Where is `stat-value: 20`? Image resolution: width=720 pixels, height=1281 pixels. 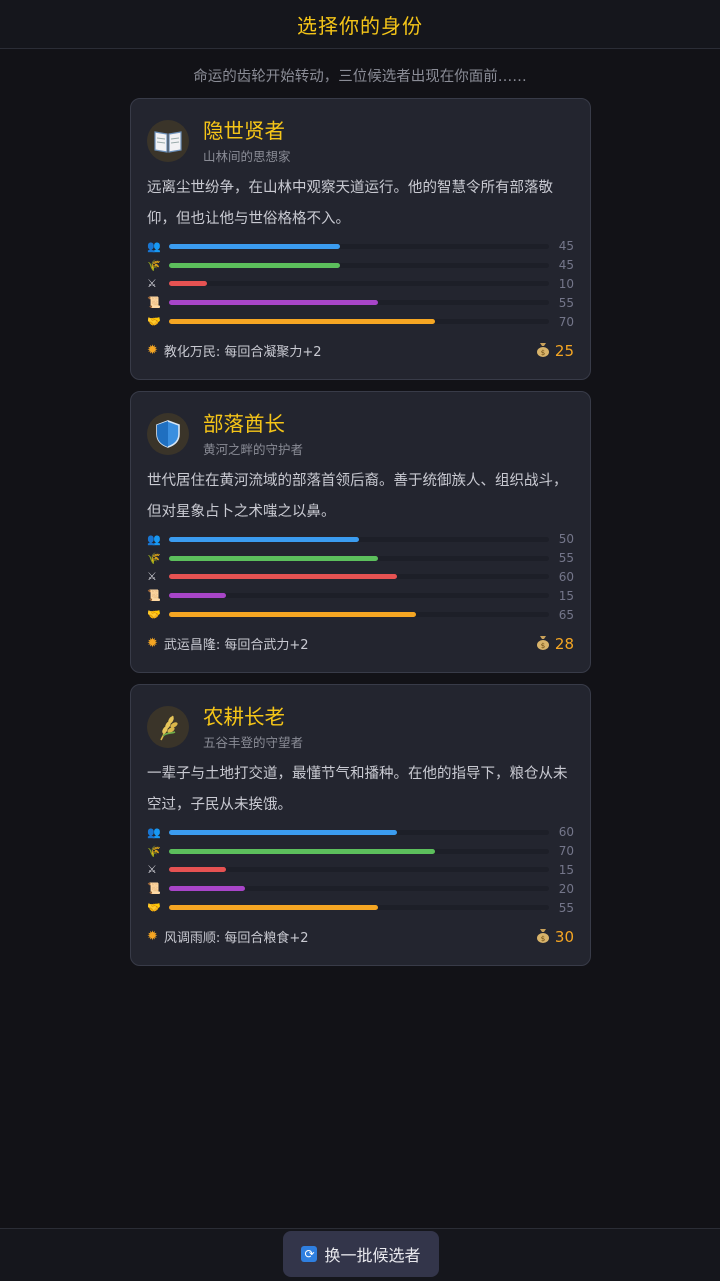 stat-value: 20 is located at coordinates (566, 888).